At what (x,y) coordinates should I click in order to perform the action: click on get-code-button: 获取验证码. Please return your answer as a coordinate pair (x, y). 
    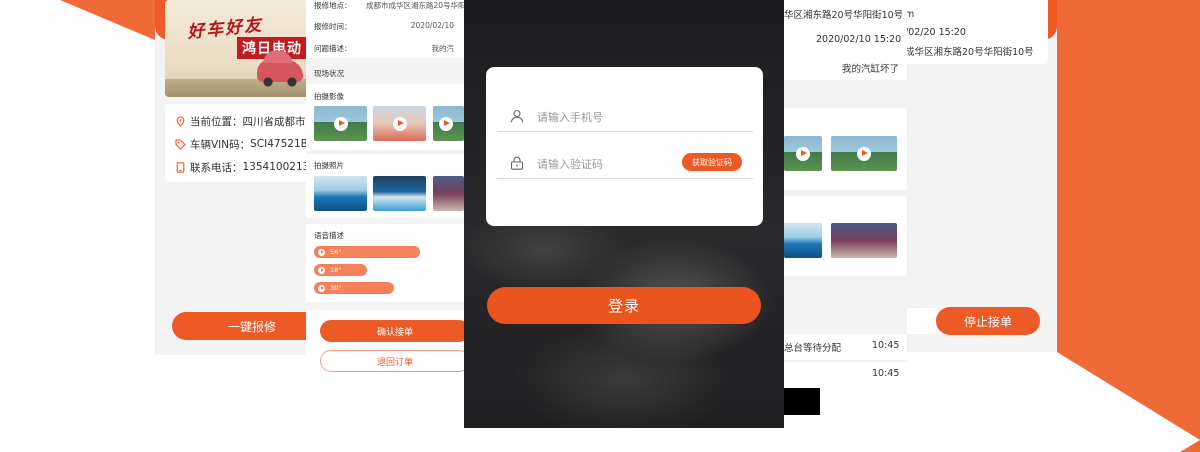
    Looking at the image, I should click on (712, 162).